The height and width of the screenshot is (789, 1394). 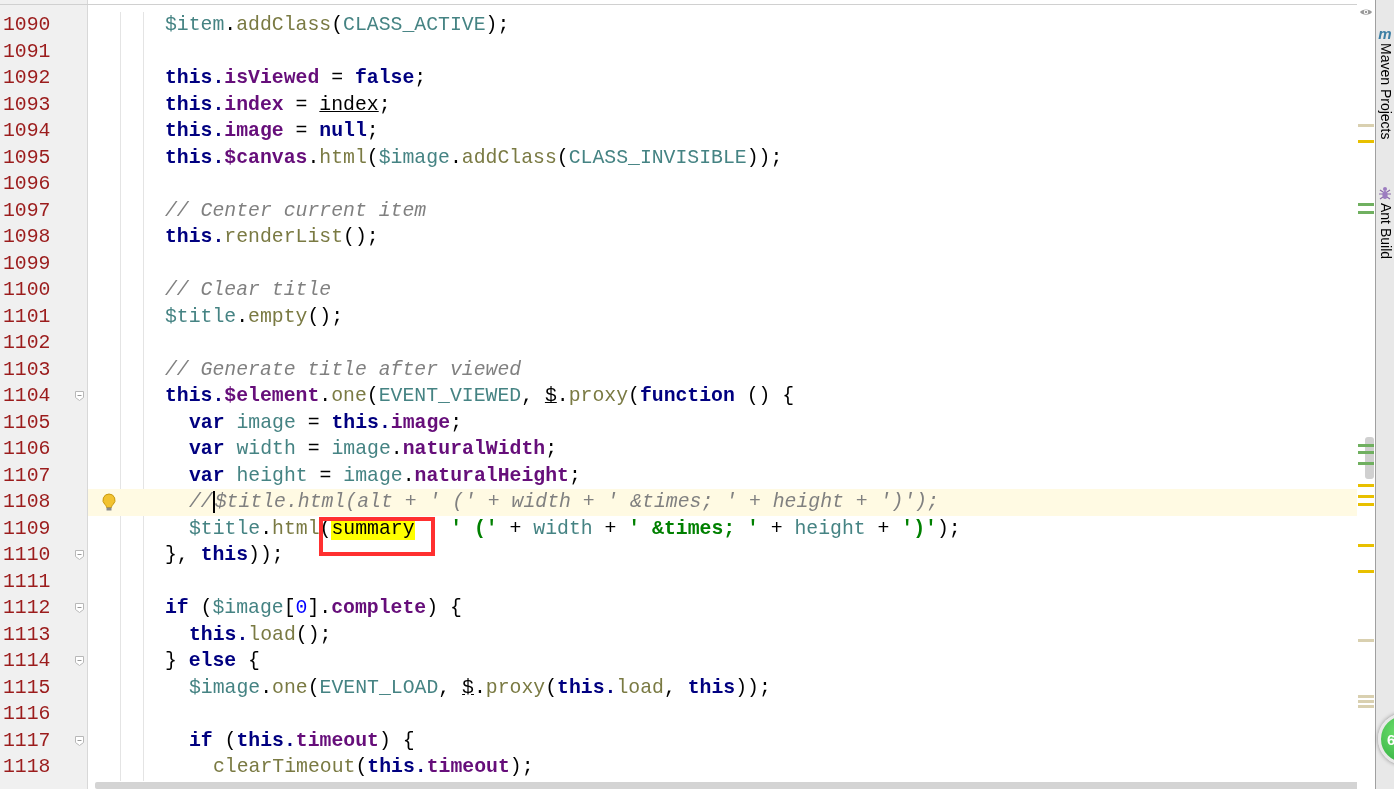 I want to click on line-number: 1098, so click(x=27, y=237).